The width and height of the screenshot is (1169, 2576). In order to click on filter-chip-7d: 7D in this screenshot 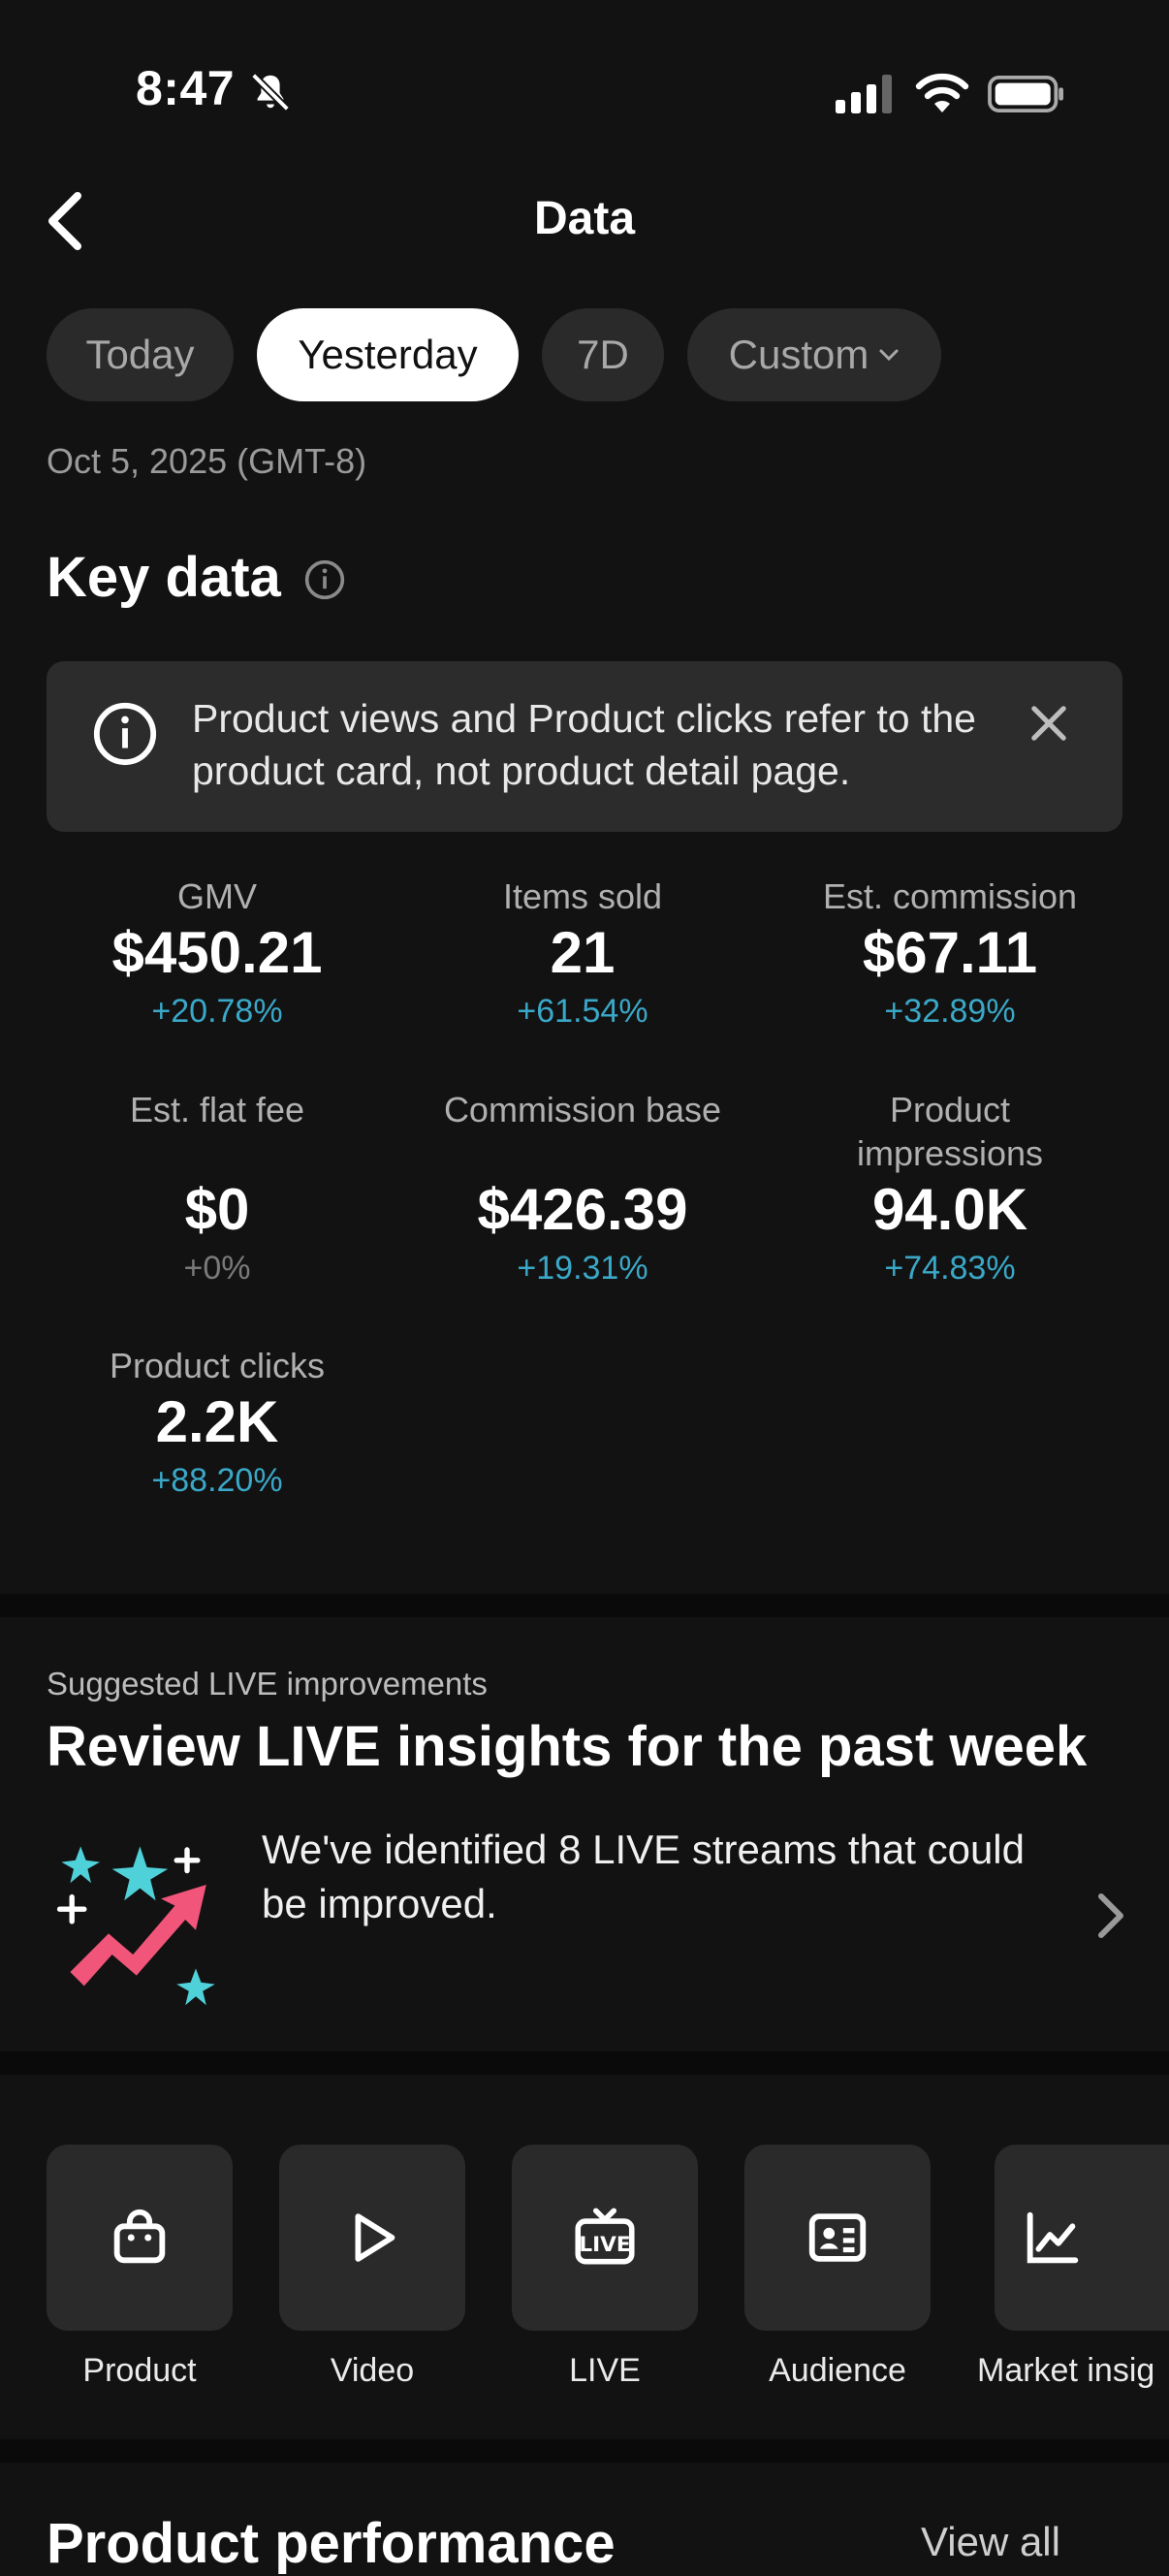, I will do `click(603, 354)`.